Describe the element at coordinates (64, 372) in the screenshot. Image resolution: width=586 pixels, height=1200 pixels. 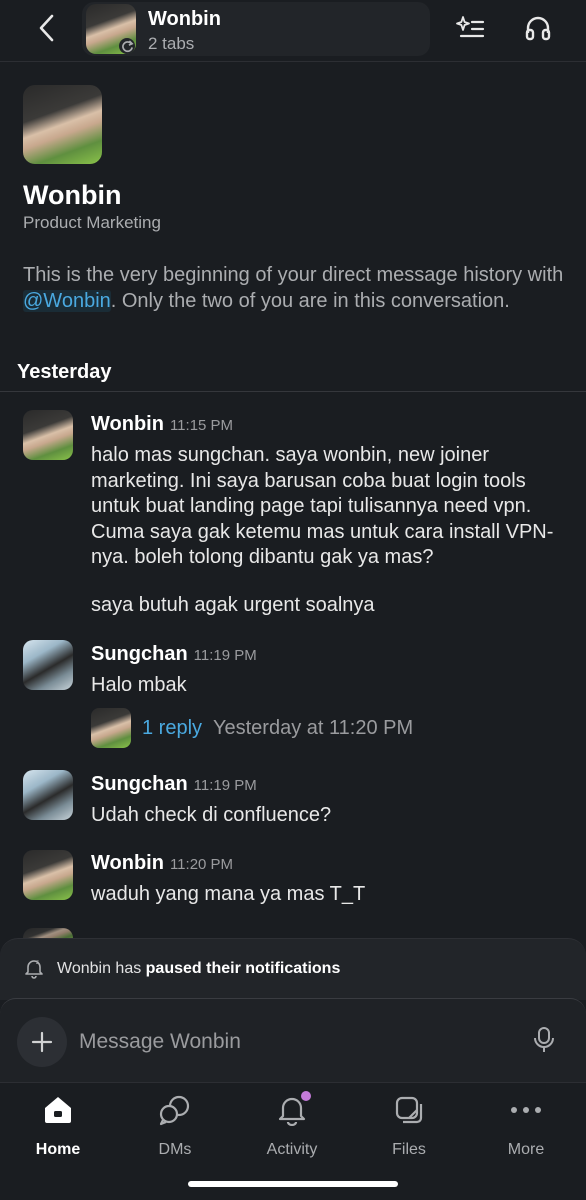
I see `date-divider-label: Yesterday` at that location.